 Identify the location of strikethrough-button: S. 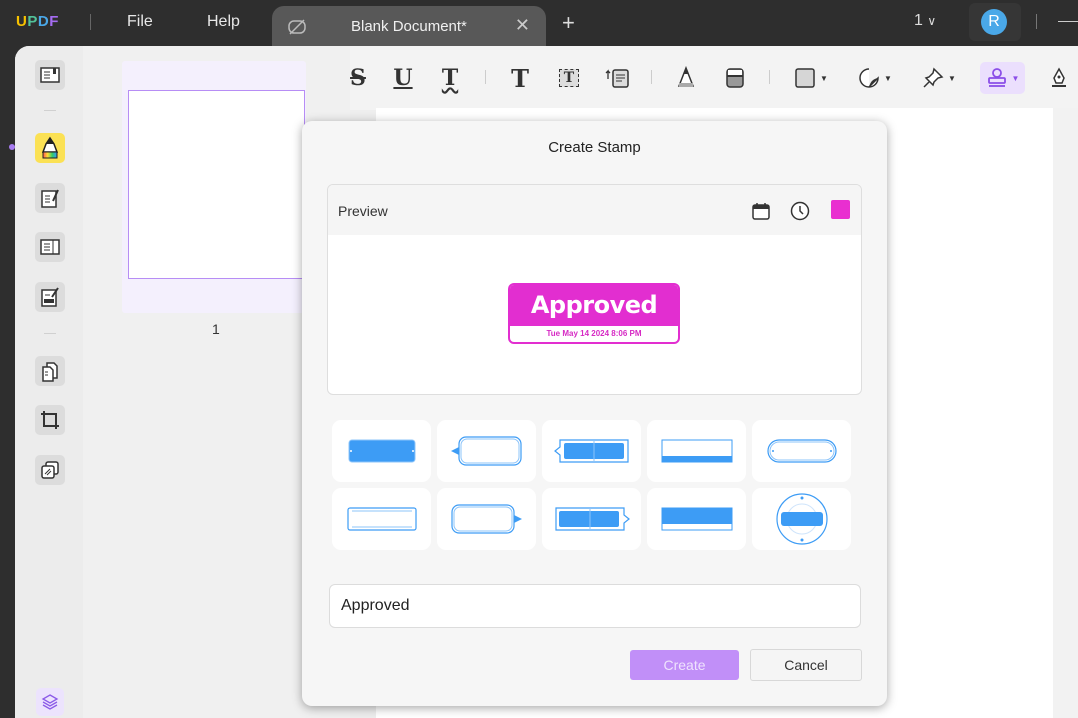
(358, 78).